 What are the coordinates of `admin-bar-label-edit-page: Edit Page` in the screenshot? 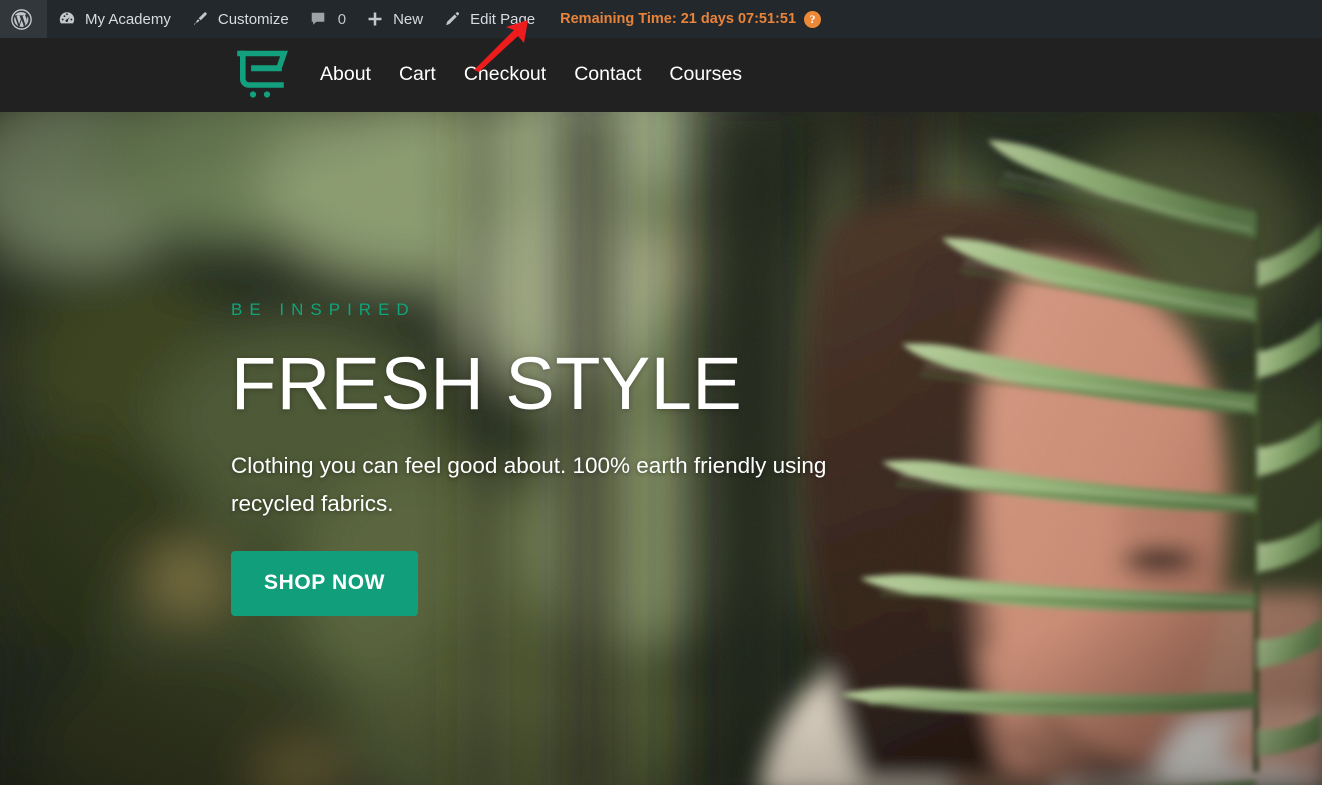 It's located at (503, 19).